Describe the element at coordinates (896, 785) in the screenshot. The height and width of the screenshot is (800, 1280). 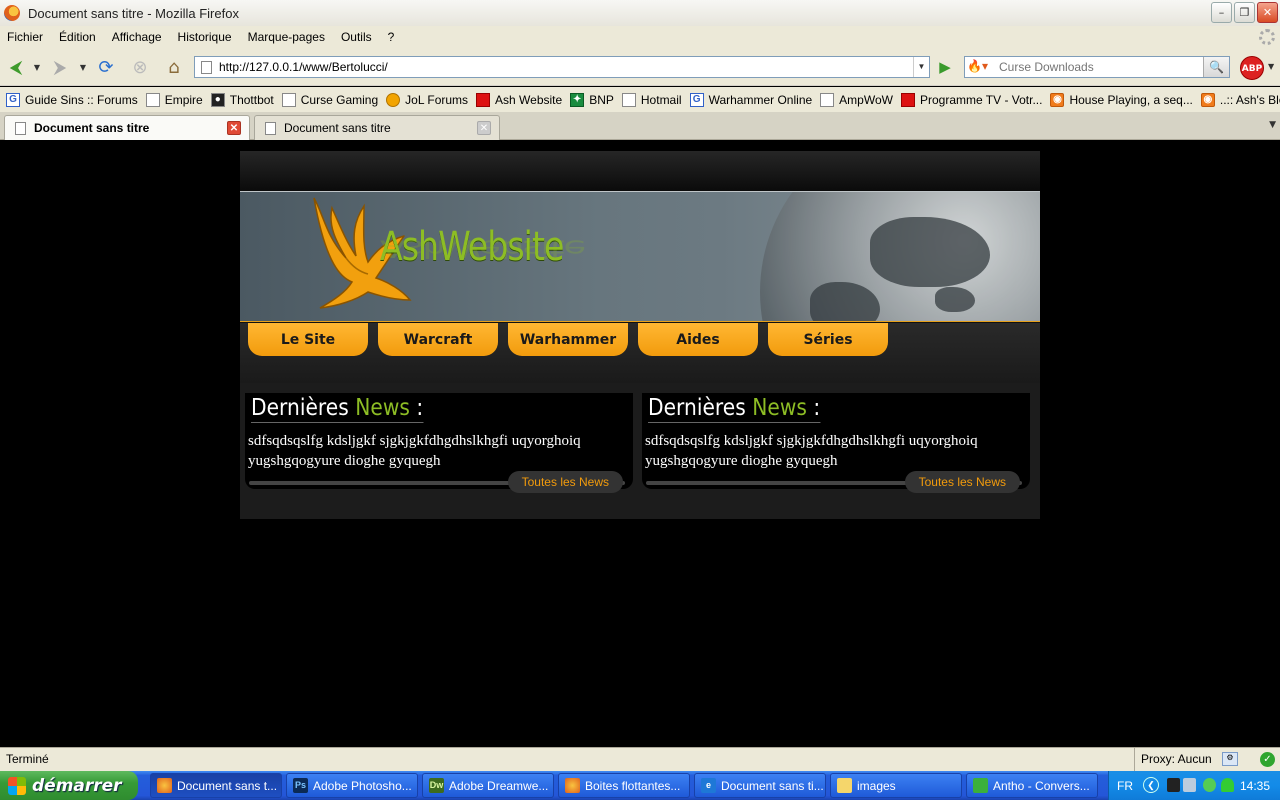
I see `task-images-folder: images` at that location.